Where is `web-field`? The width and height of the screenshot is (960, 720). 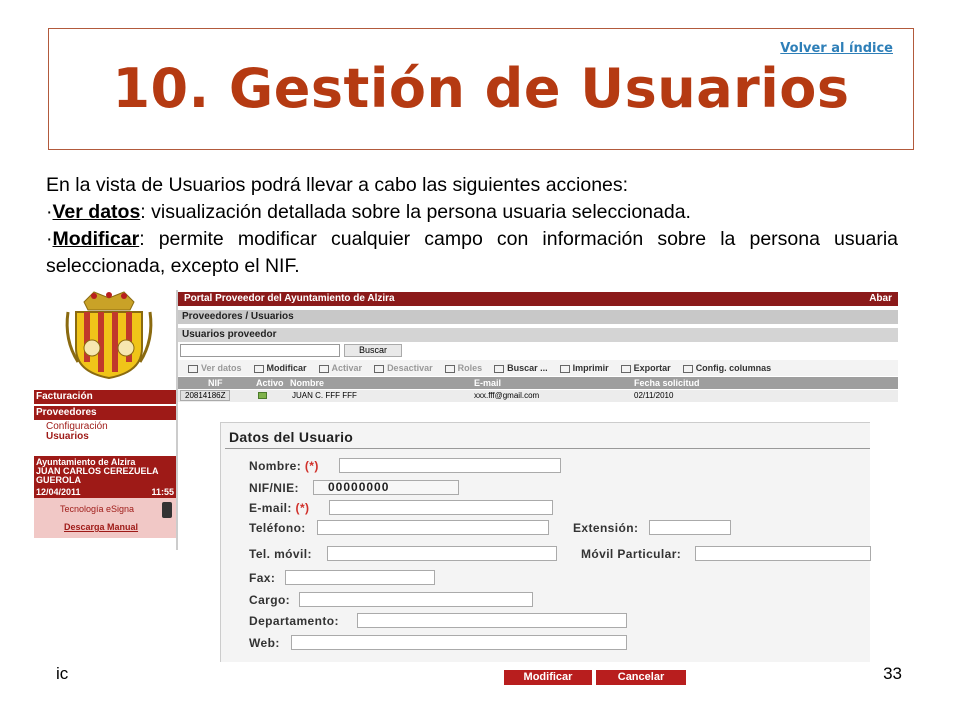
web-field is located at coordinates (459, 642).